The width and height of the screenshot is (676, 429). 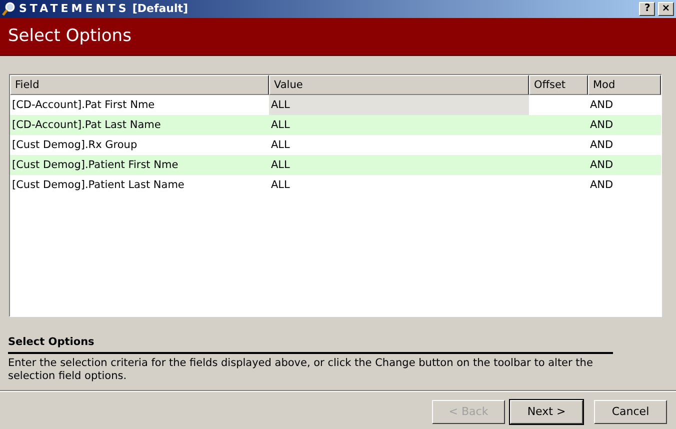 I want to click on close-button: ×, so click(x=666, y=9).